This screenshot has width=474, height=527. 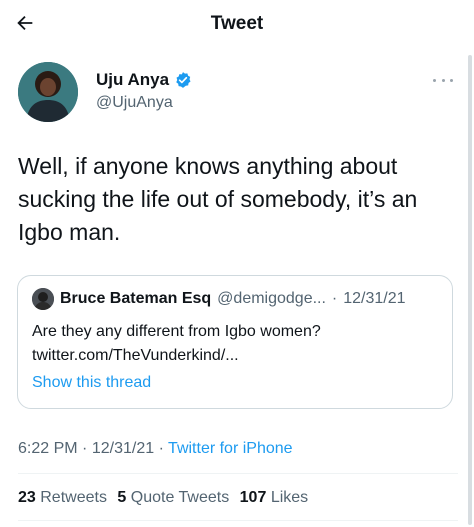 I want to click on scrollbar, so click(x=470, y=290).